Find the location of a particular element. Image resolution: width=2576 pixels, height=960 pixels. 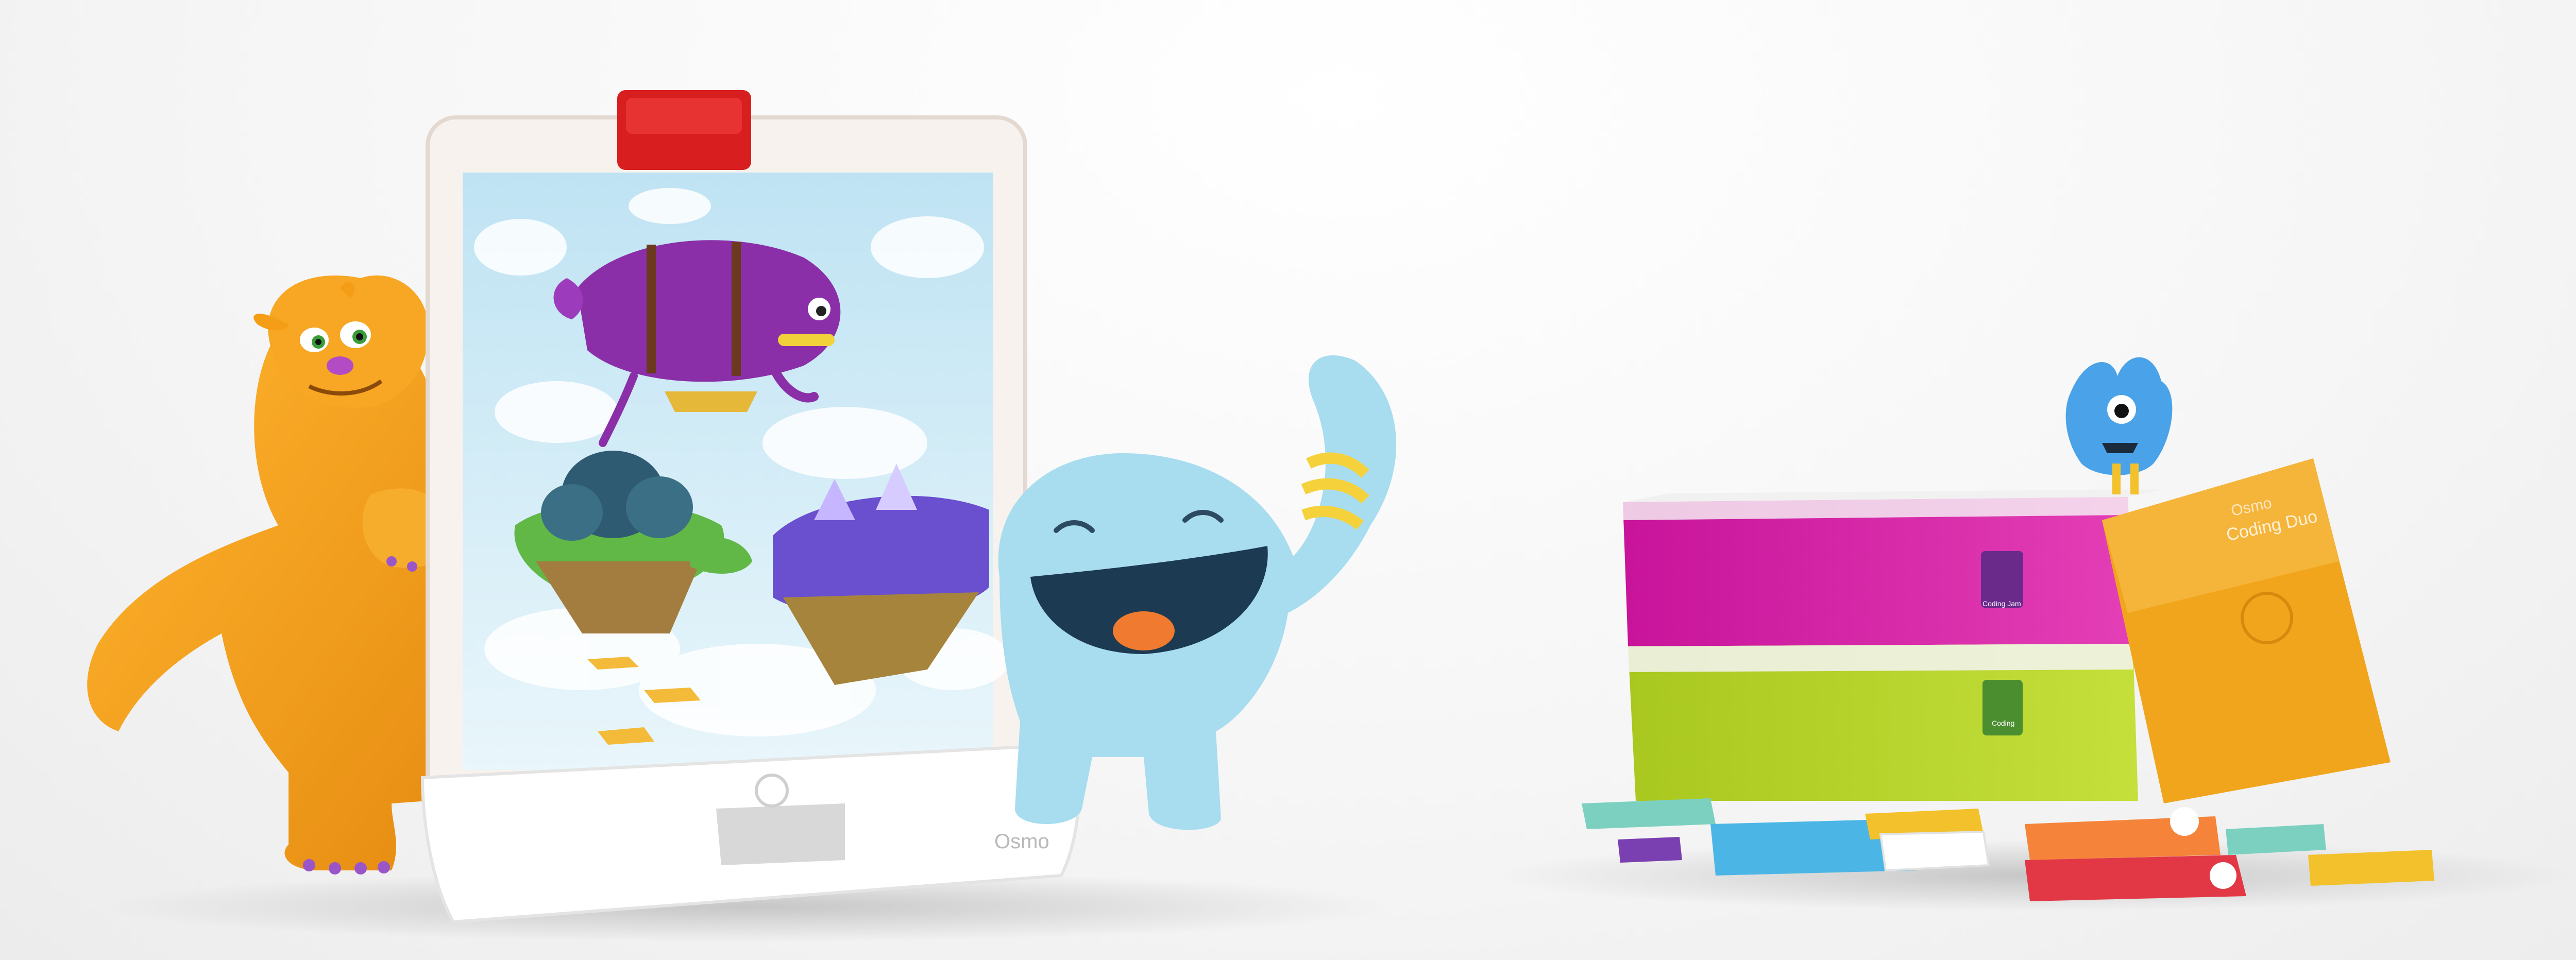

coding-trays is located at coordinates (1893, 645).